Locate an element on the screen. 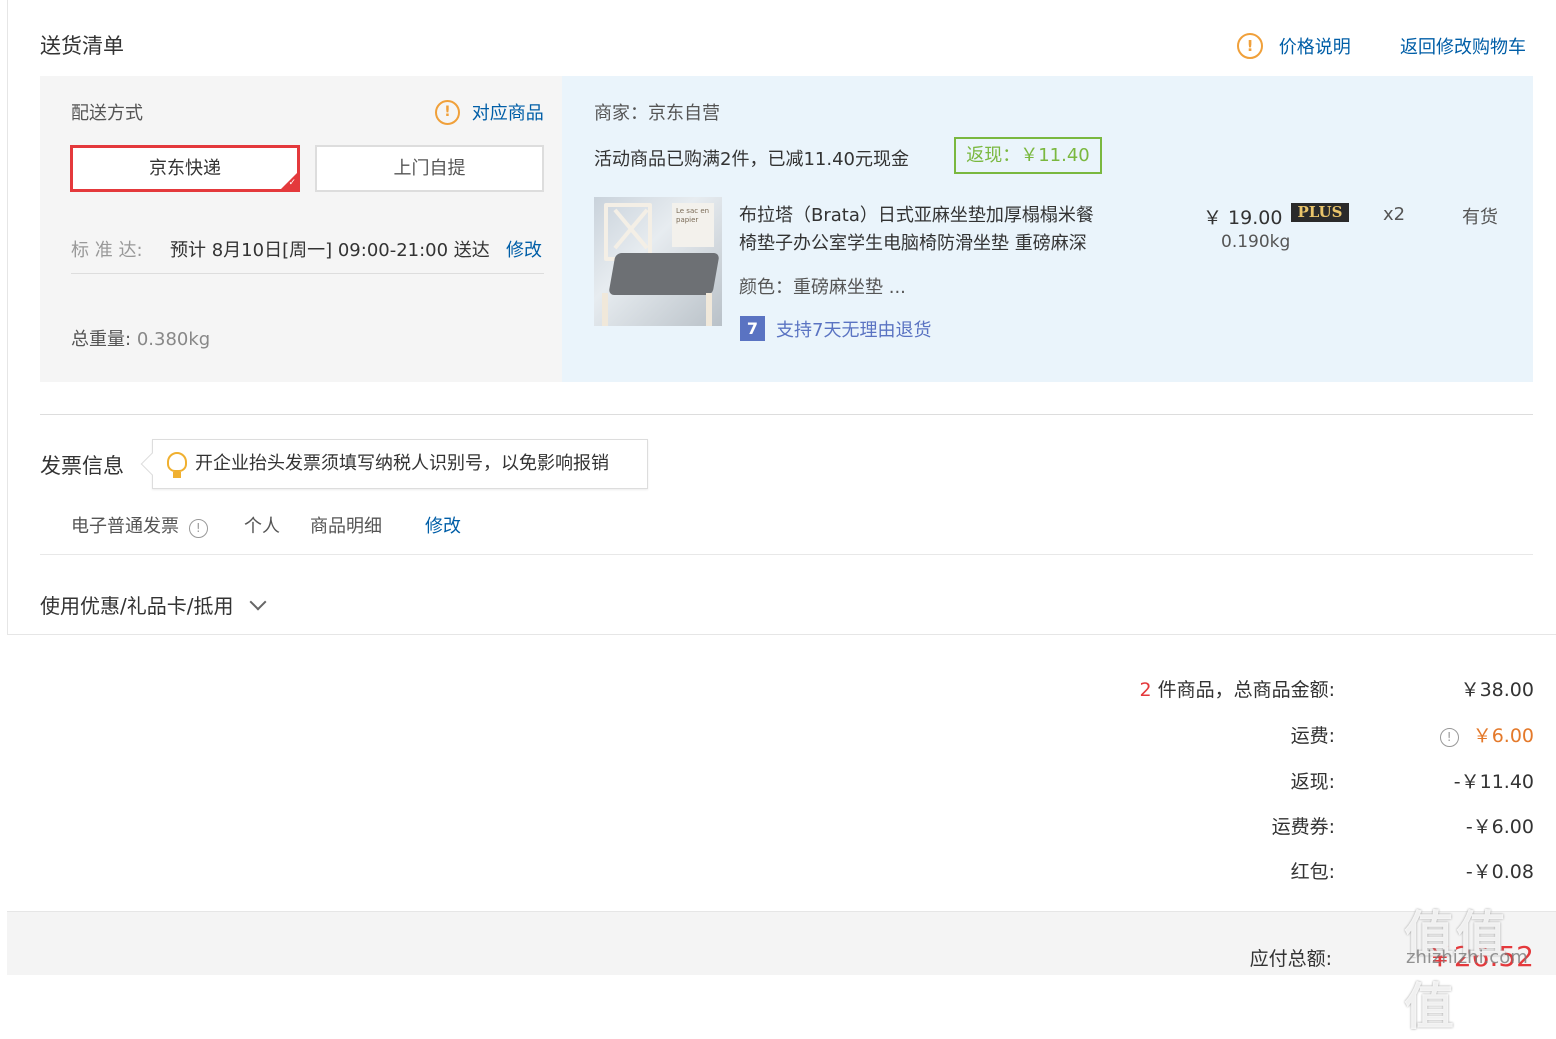  invoice-tip: 开企业抬头发票须填写纳税人识别号，以免影响报销 is located at coordinates (394, 464).